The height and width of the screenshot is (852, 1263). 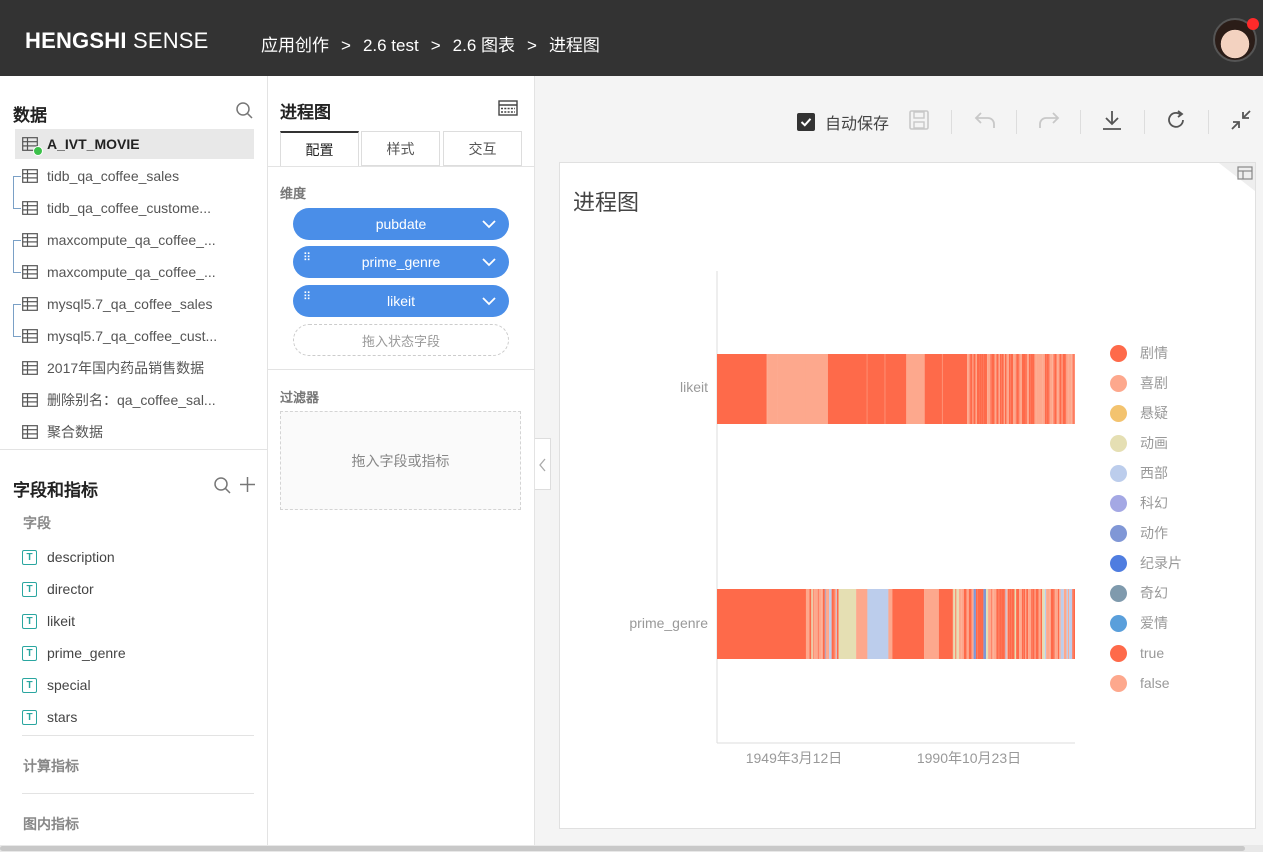 What do you see at coordinates (37, 523) in the screenshot?
I see `fields-label: 字段` at bounding box center [37, 523].